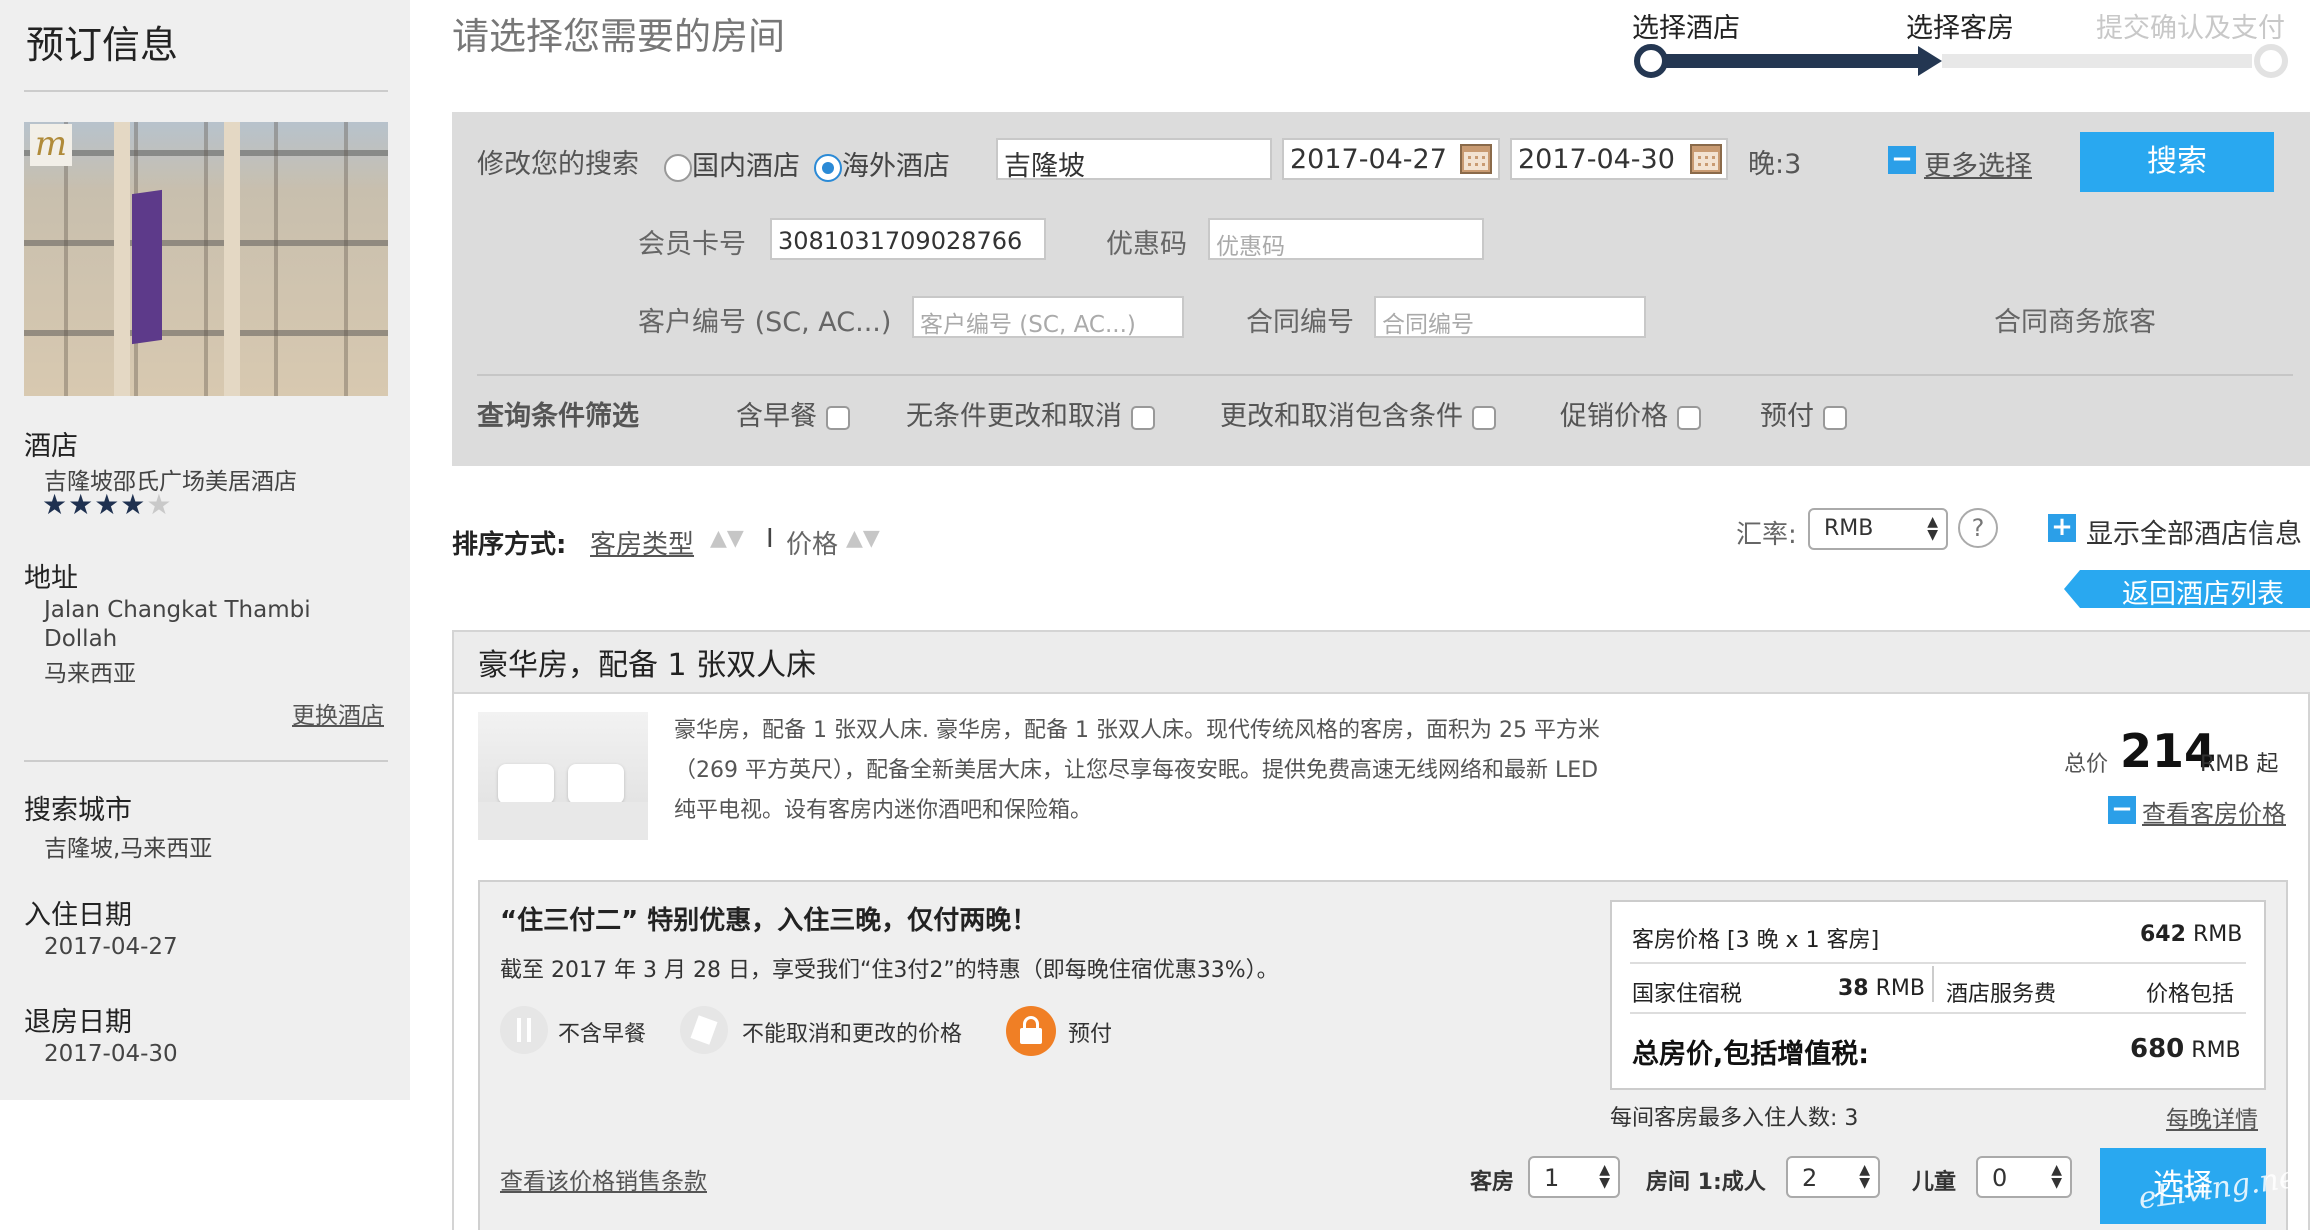 The height and width of the screenshot is (1230, 2310). Describe the element at coordinates (1031, 1031) in the screenshot. I see `lock-icon` at that location.